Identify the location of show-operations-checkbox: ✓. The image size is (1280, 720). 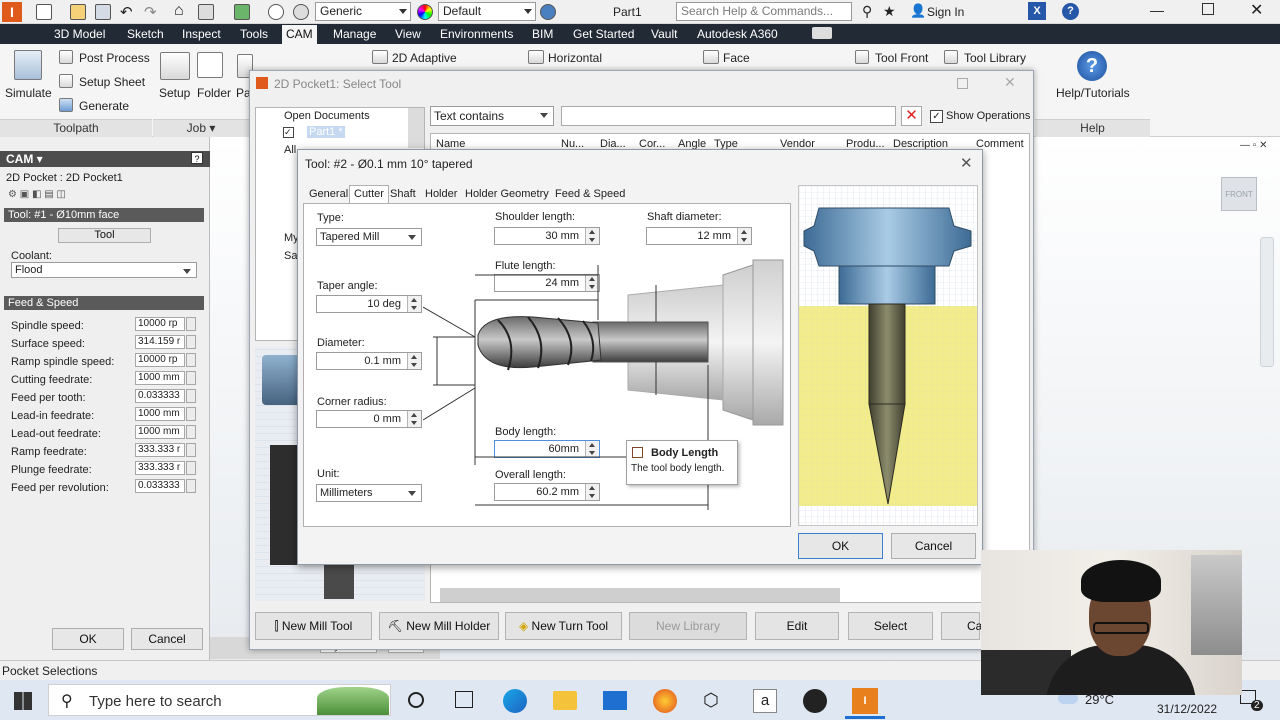
(936, 116).